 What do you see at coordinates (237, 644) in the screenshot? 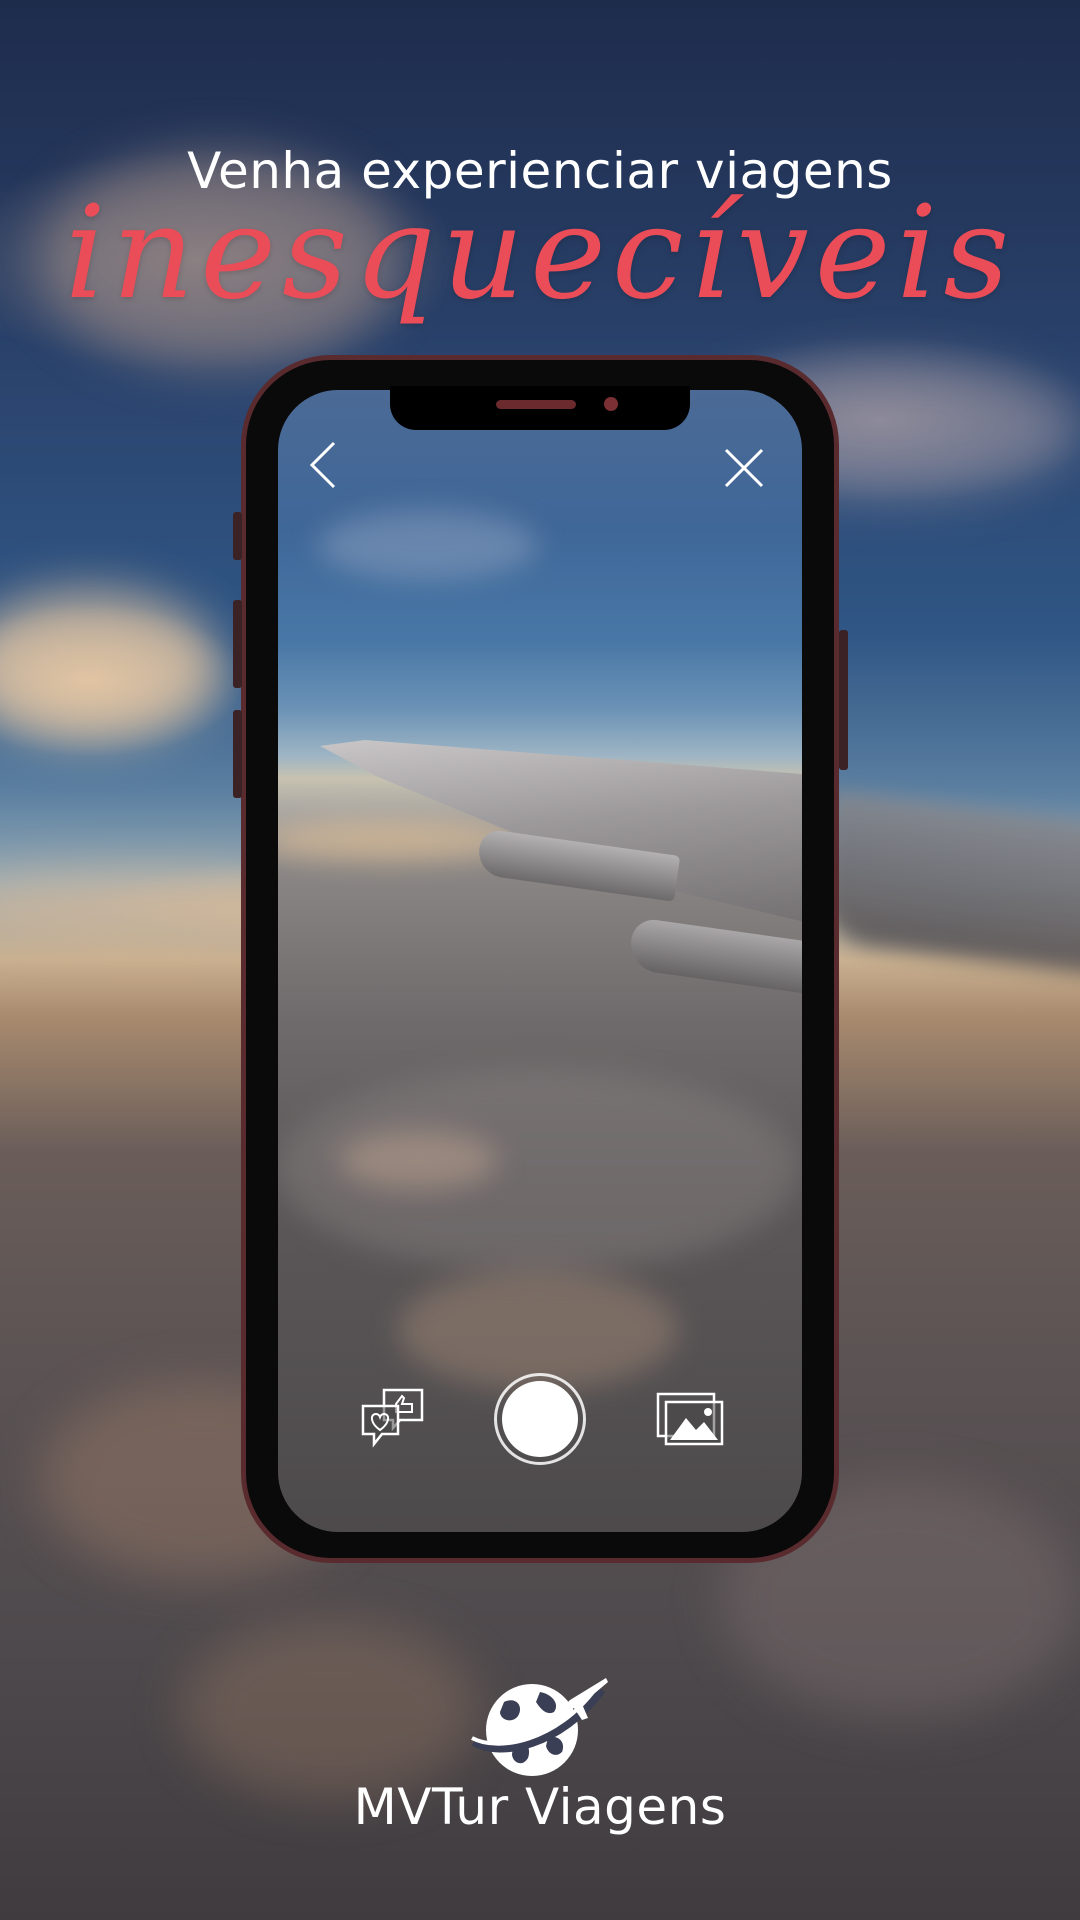
I see `phone-volume-up` at bounding box center [237, 644].